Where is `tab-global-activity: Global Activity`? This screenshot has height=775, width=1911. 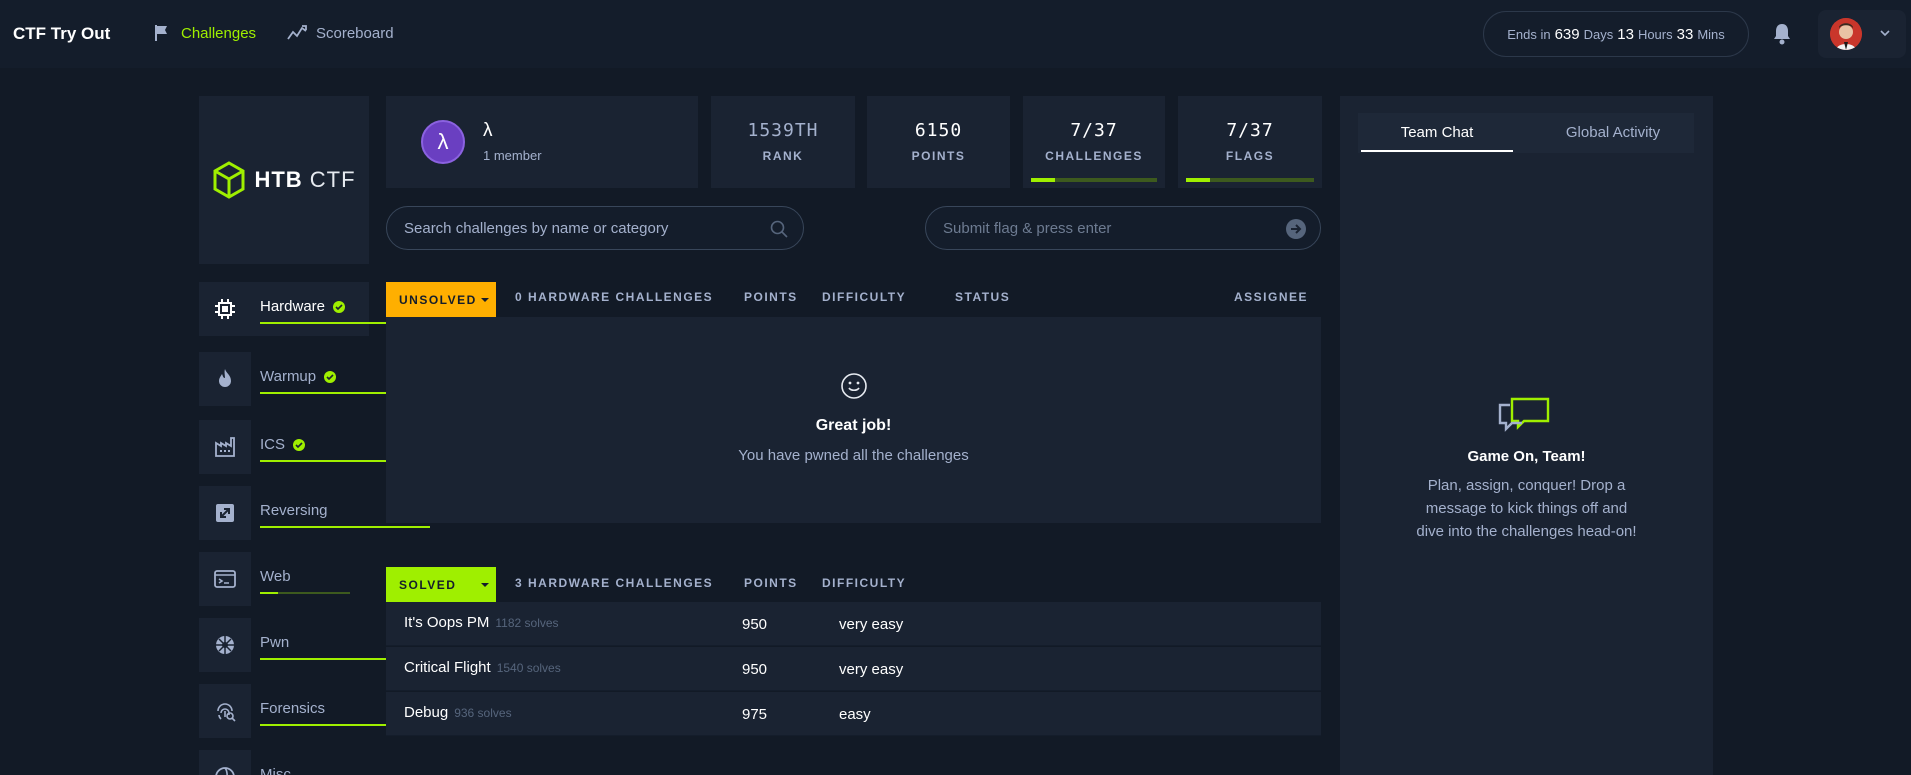
tab-global-activity: Global Activity is located at coordinates (1613, 132).